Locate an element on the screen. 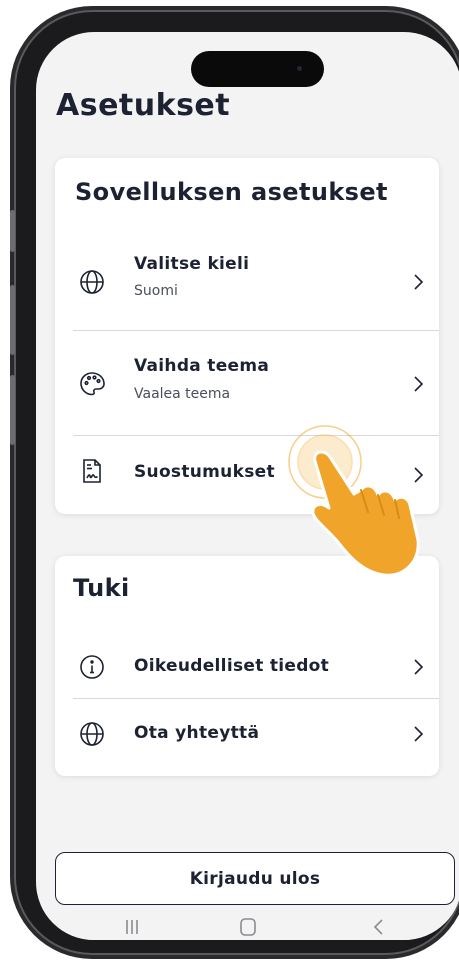  language-label: Valitse kieli is located at coordinates (192, 264).